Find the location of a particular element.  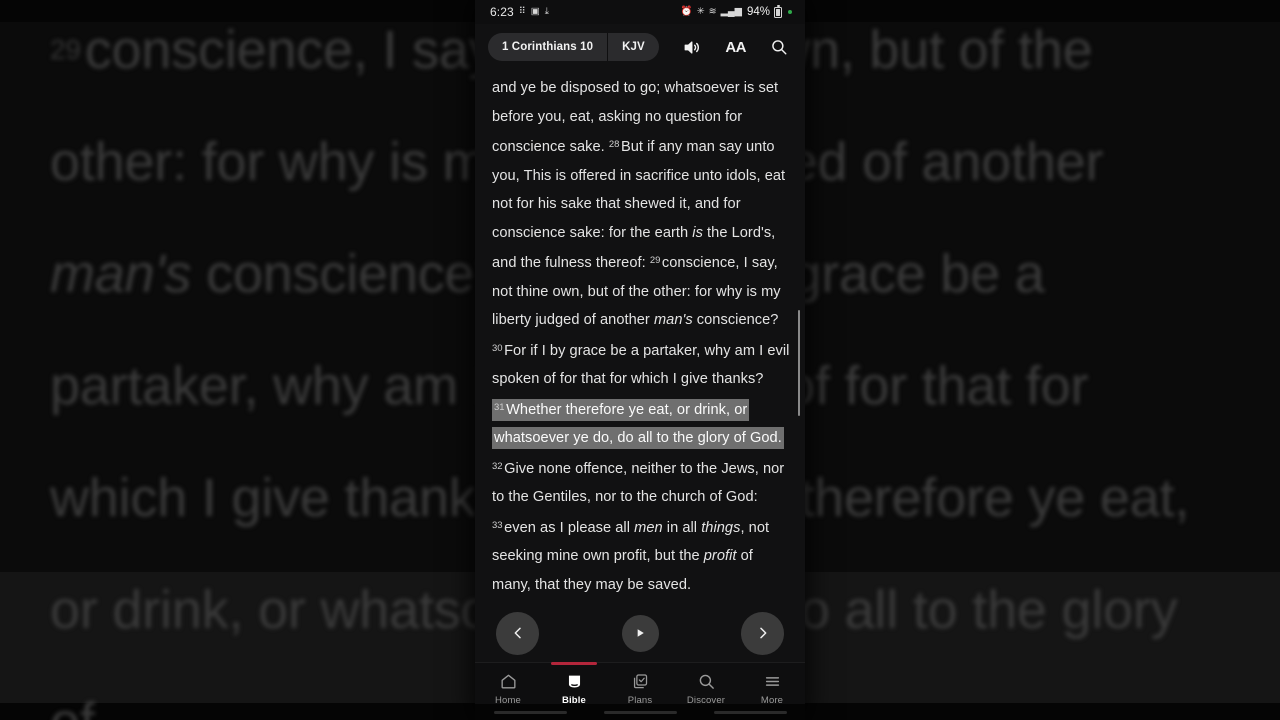

verse-33-italic-profit: profit is located at coordinates (720, 556).